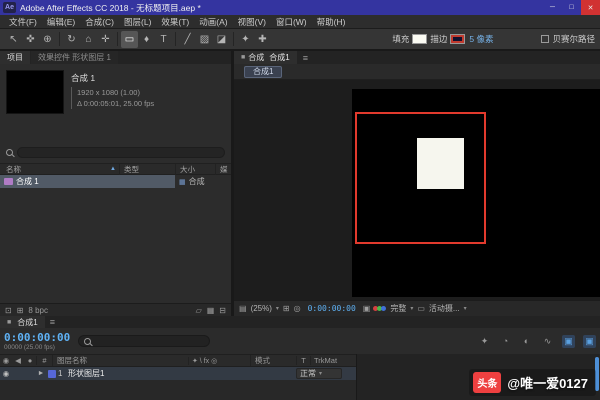 The image size is (600, 400). What do you see at coordinates (261, 308) in the screenshot?
I see `magnification-menu: (25%)` at bounding box center [261, 308].